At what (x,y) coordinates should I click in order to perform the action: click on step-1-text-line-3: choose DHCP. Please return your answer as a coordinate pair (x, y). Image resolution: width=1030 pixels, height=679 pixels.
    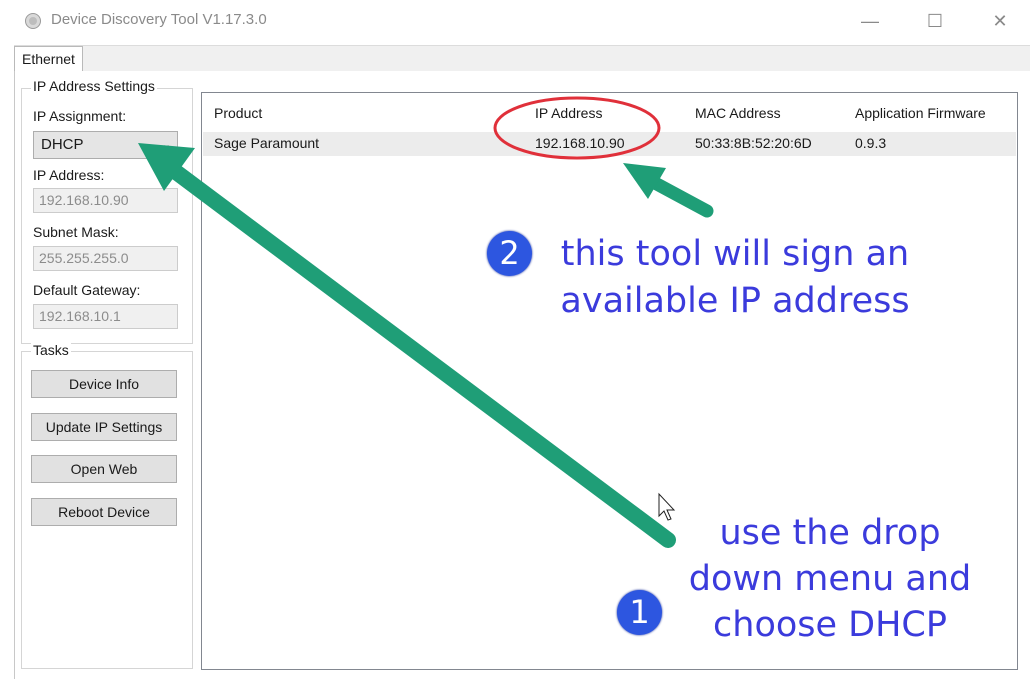
    Looking at the image, I should click on (830, 625).